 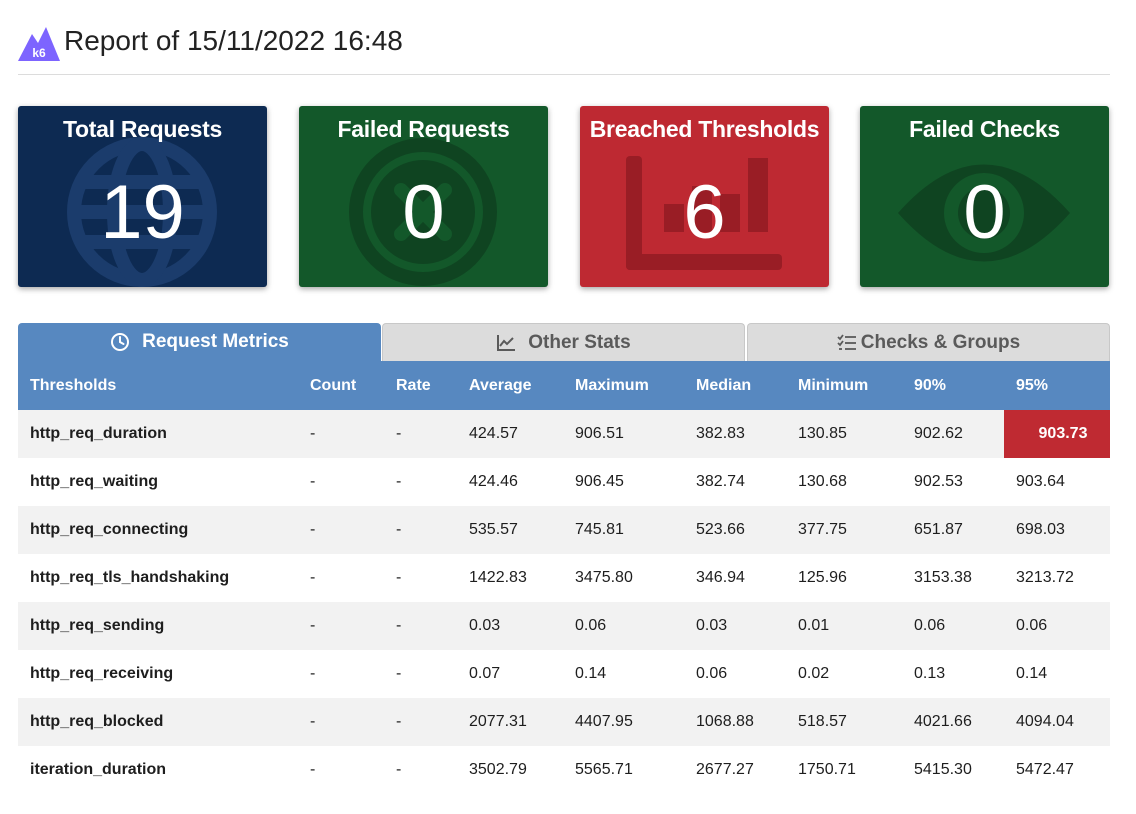 What do you see at coordinates (215, 341) in the screenshot?
I see `tab-label: Request Metrics` at bounding box center [215, 341].